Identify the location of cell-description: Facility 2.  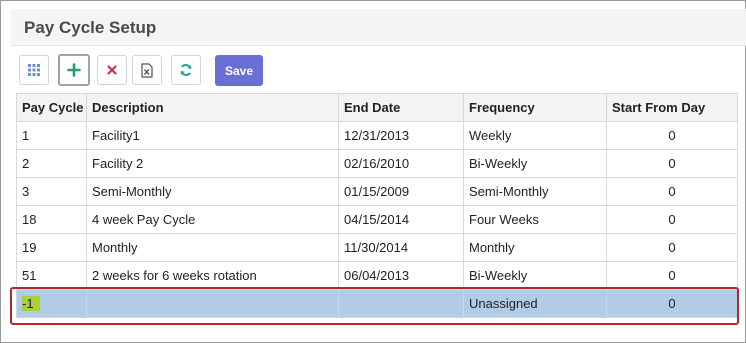
(212, 163).